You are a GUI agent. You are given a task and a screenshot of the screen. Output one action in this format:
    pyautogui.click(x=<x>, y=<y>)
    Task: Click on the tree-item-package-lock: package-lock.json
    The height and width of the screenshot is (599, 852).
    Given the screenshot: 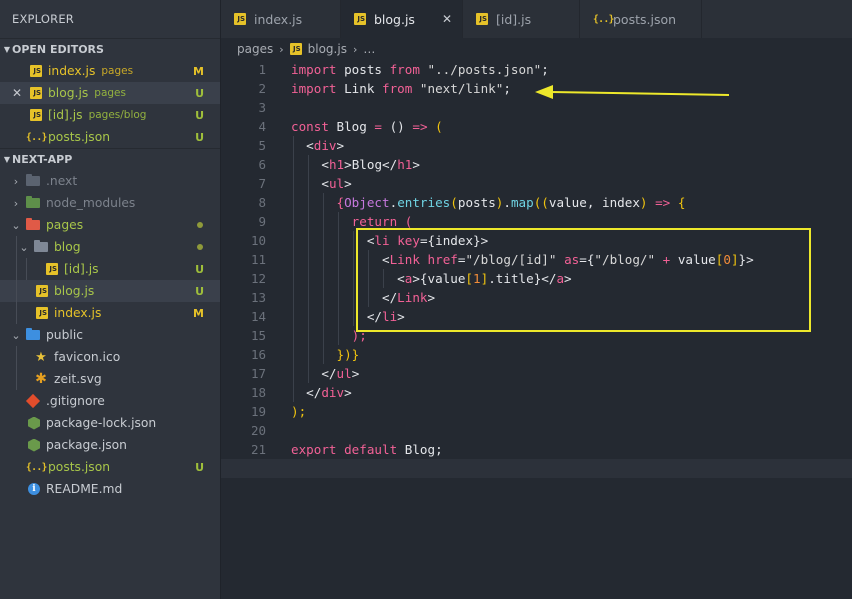 What is the action you would take?
    pyautogui.click(x=110, y=423)
    